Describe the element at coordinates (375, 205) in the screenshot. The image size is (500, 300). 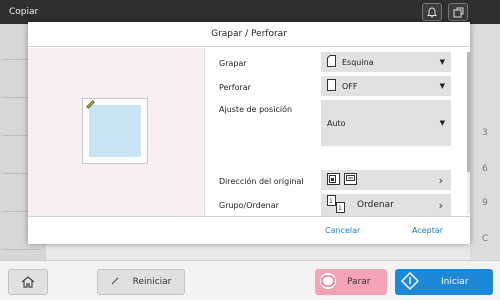
I see `group-sort-value: Ordenar` at that location.